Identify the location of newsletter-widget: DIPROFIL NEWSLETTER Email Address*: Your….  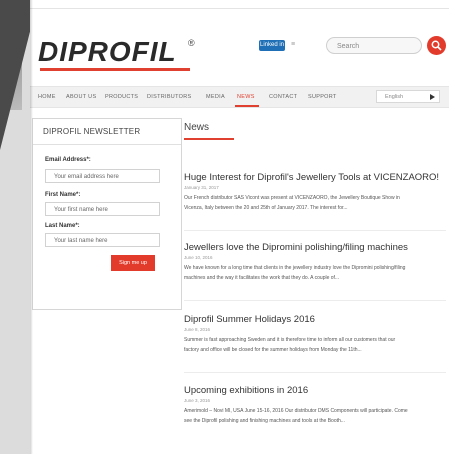
(107, 214).